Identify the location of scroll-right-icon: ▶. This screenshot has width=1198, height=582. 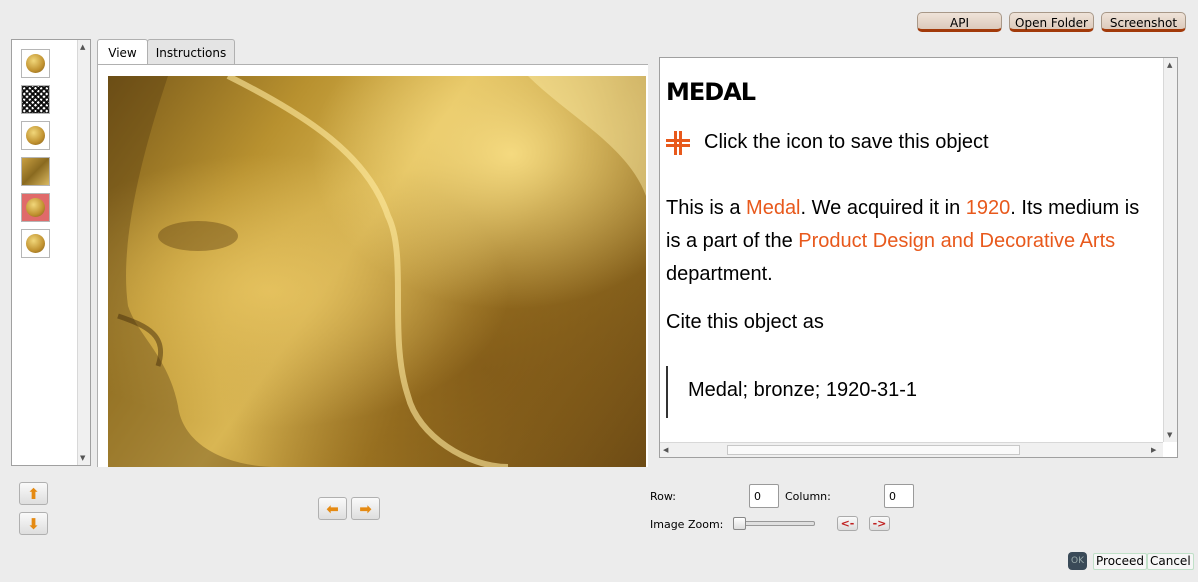
(1153, 450).